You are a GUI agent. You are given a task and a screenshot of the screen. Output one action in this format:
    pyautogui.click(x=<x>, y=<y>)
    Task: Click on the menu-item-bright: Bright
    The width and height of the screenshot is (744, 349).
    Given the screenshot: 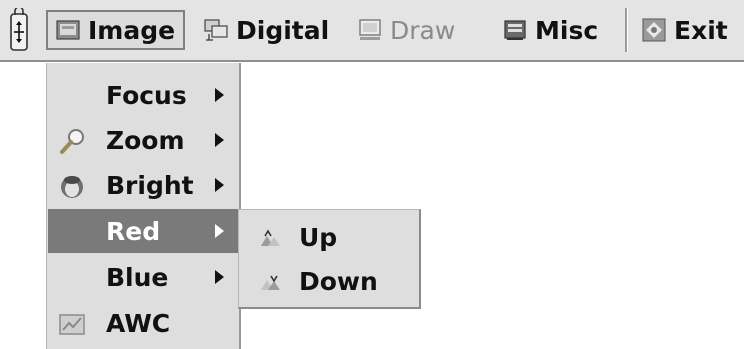 What is the action you would take?
    pyautogui.click(x=143, y=185)
    